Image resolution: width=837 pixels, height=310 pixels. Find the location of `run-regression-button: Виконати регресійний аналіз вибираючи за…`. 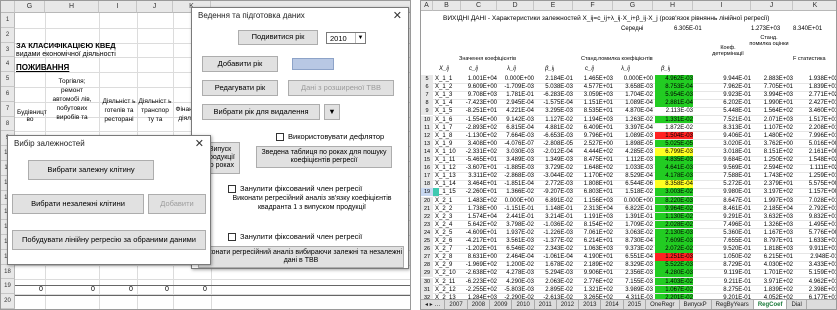

run-regression-button: Виконати регресійний аналіз вибираючи за… is located at coordinates (301, 257).